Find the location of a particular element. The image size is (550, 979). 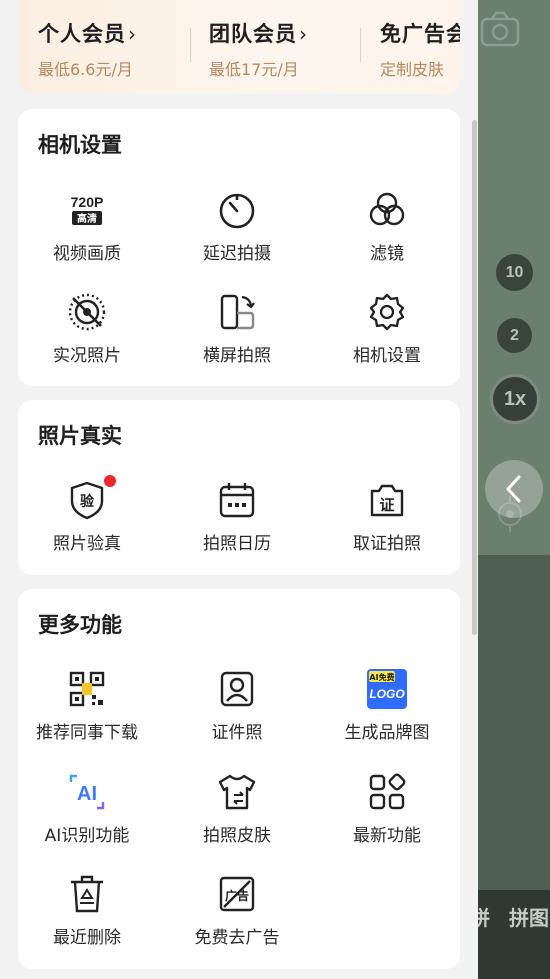

svg-text: LOGO is located at coordinates (387, 694).